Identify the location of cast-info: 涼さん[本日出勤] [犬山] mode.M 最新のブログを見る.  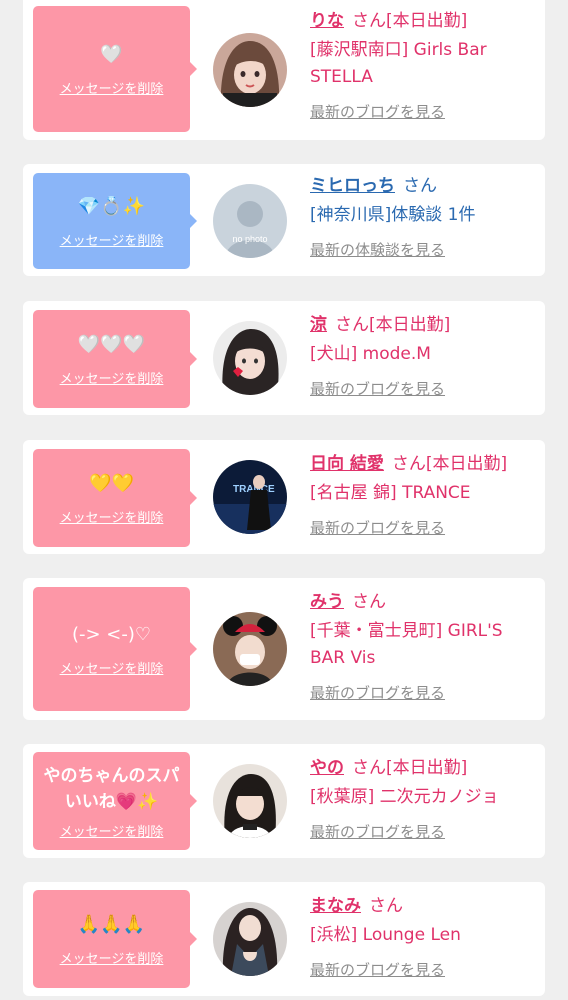
(426, 356).